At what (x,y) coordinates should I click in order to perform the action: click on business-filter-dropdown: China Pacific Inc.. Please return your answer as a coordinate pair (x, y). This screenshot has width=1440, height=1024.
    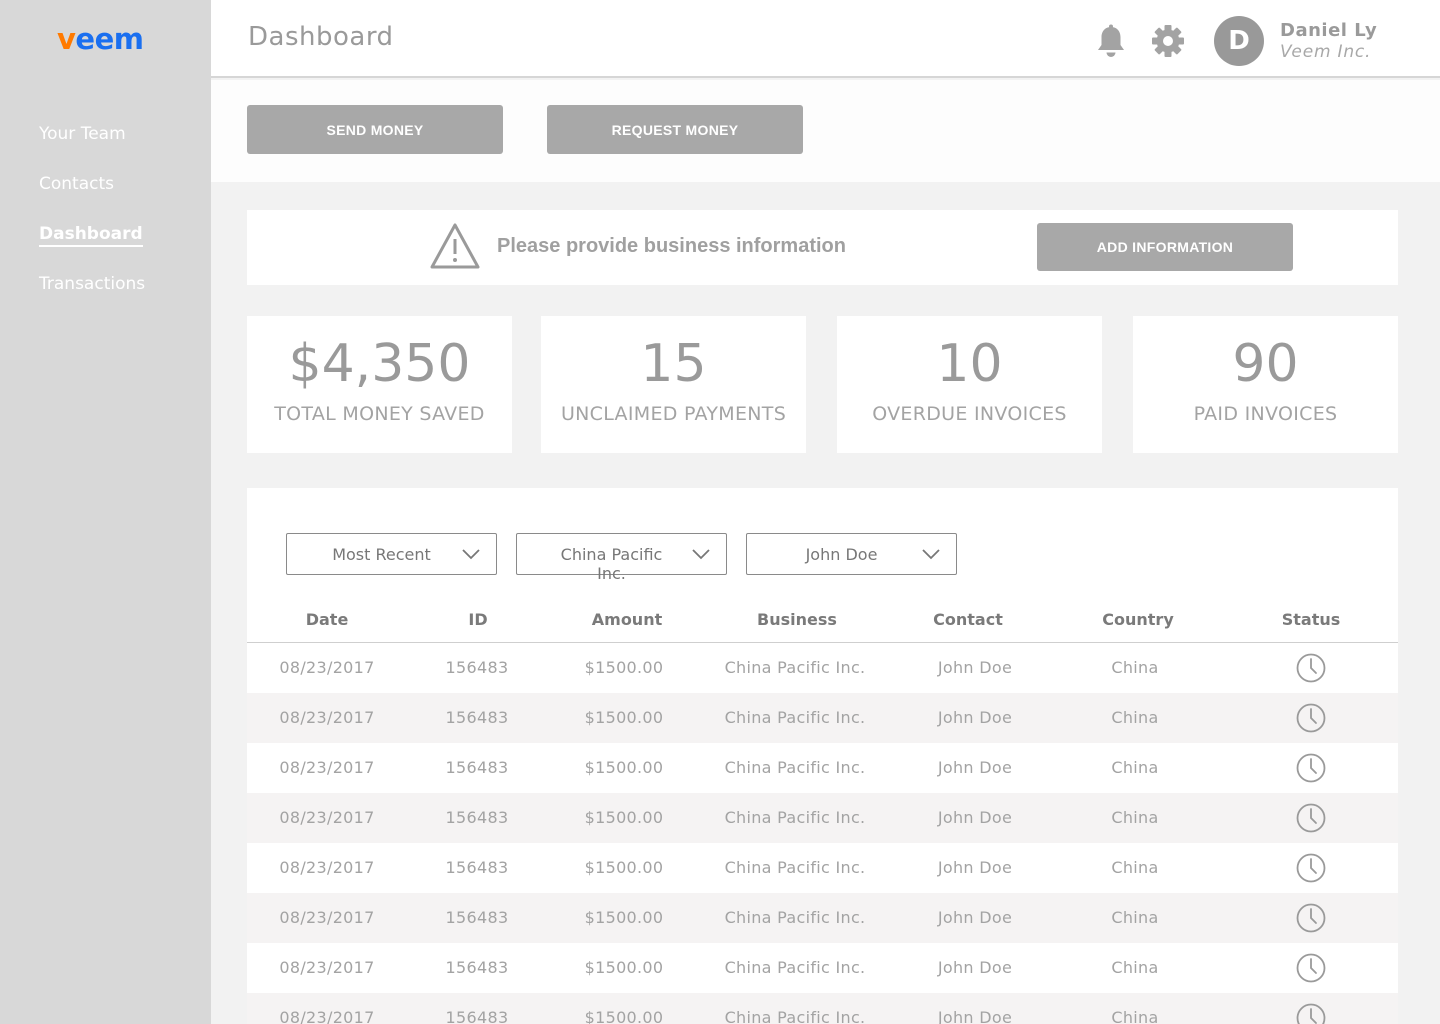
    Looking at the image, I should click on (621, 558).